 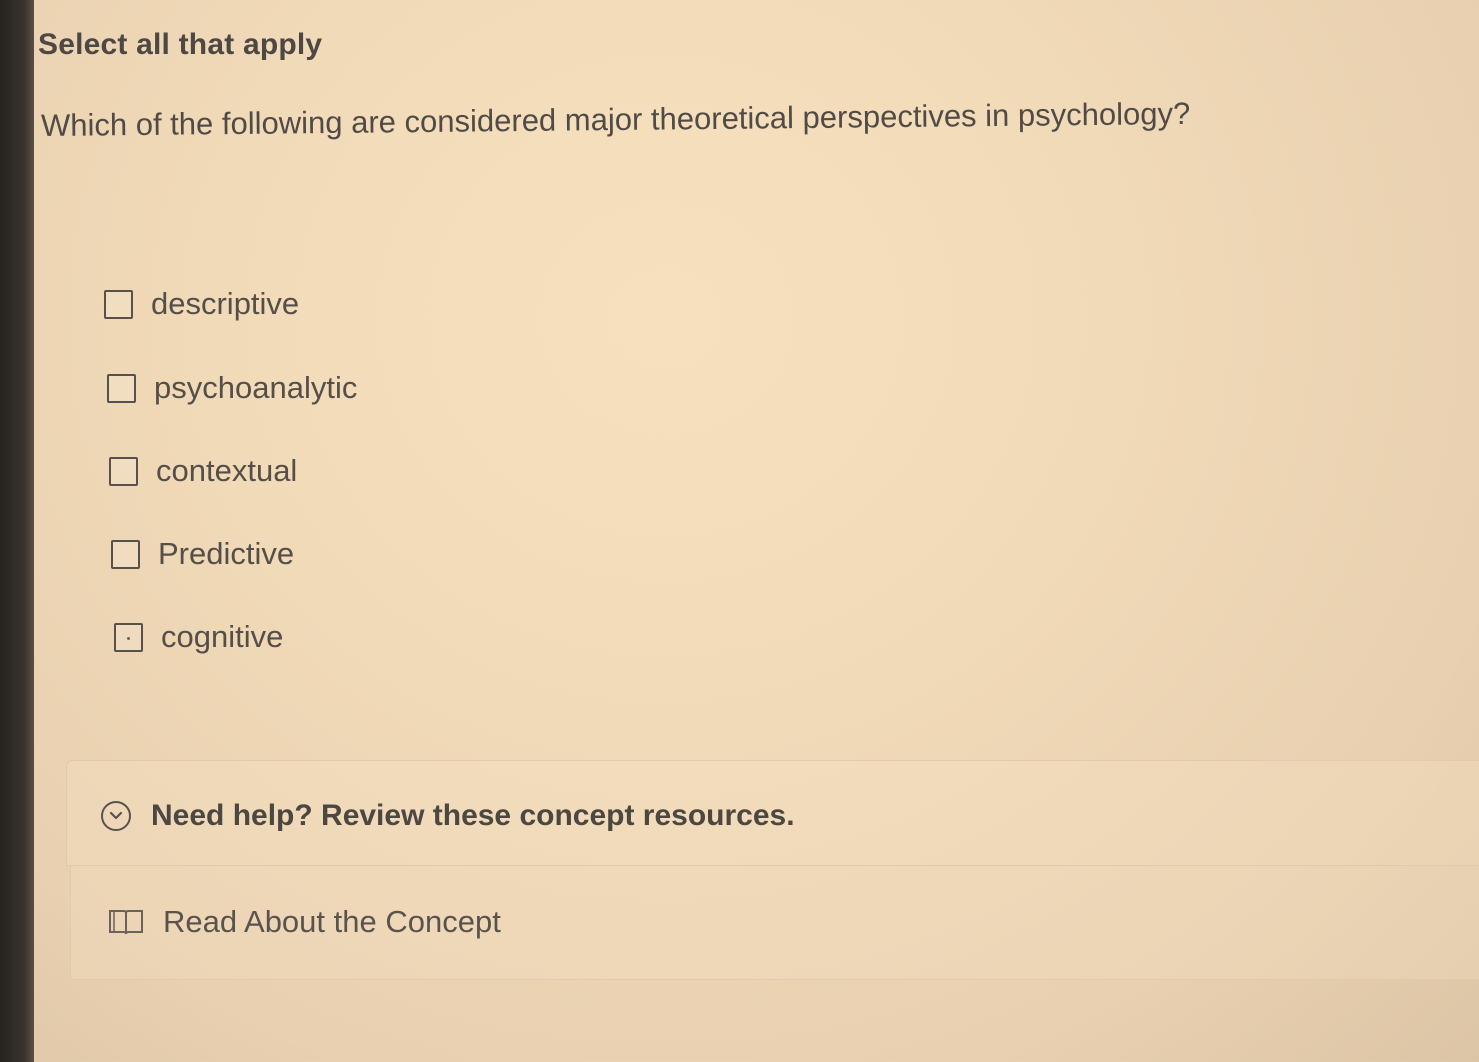 I want to click on option-contextual: contextual, so click(x=203, y=471).